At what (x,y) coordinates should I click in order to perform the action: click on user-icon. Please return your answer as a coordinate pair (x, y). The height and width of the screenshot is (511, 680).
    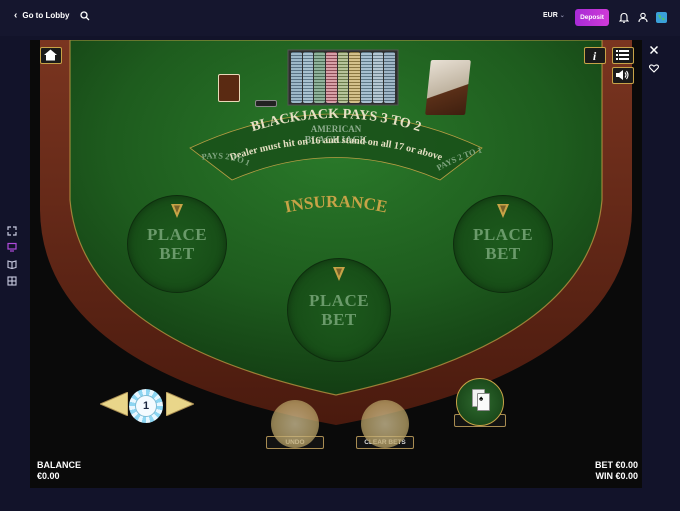
    Looking at the image, I should click on (643, 17).